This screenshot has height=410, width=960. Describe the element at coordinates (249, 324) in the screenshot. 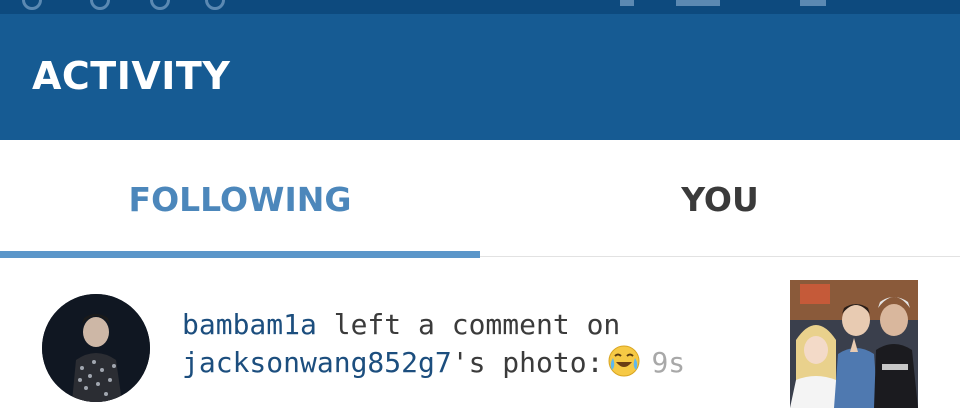

I see `actor-username: bambam1a` at that location.